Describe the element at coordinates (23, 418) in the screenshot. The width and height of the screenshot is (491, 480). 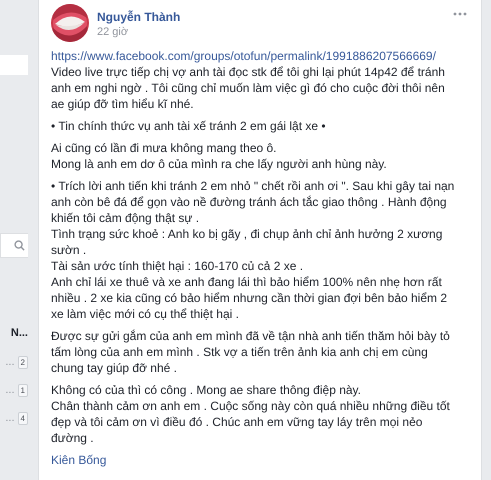
I see `count-badge: 4` at that location.